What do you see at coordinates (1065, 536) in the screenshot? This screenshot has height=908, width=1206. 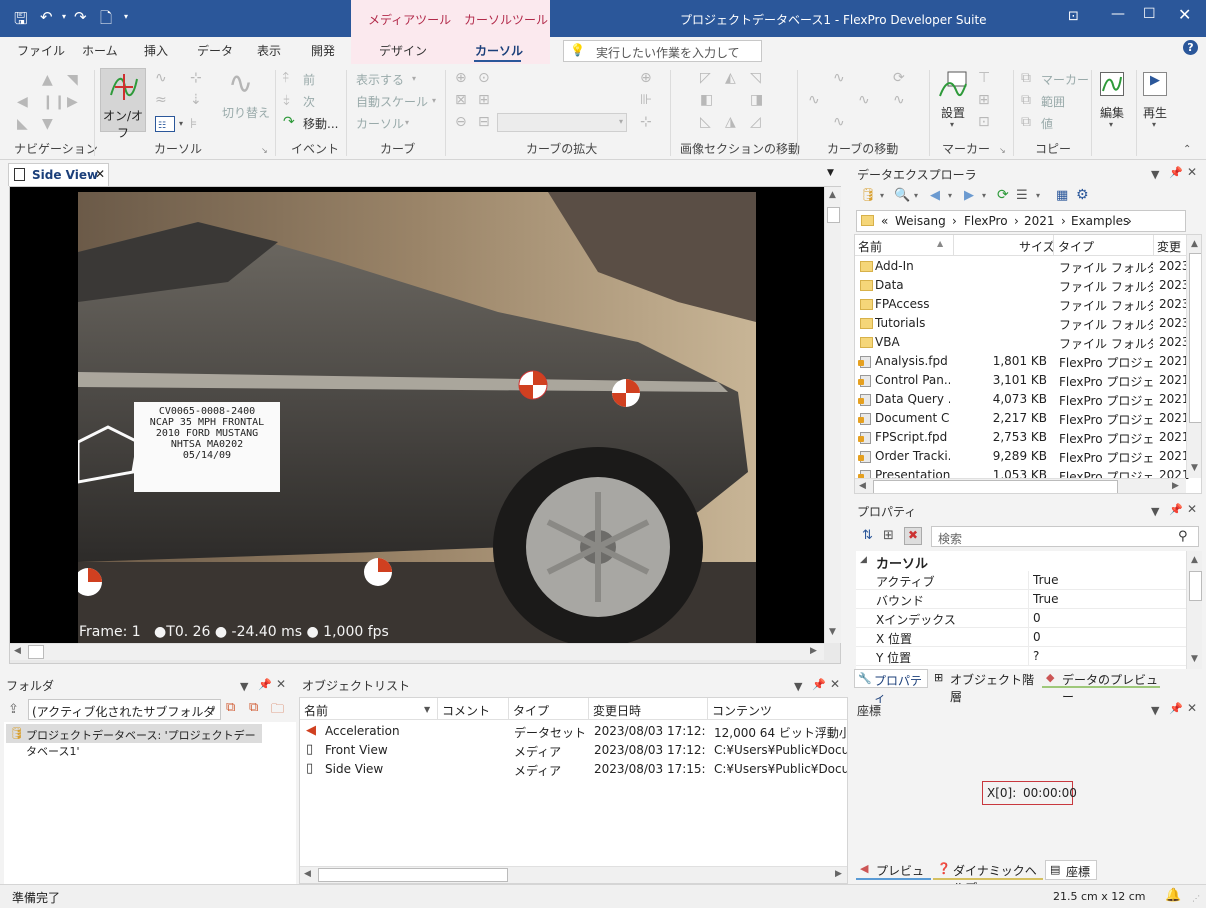 I see `properties-search-input: 検索 ⚲` at bounding box center [1065, 536].